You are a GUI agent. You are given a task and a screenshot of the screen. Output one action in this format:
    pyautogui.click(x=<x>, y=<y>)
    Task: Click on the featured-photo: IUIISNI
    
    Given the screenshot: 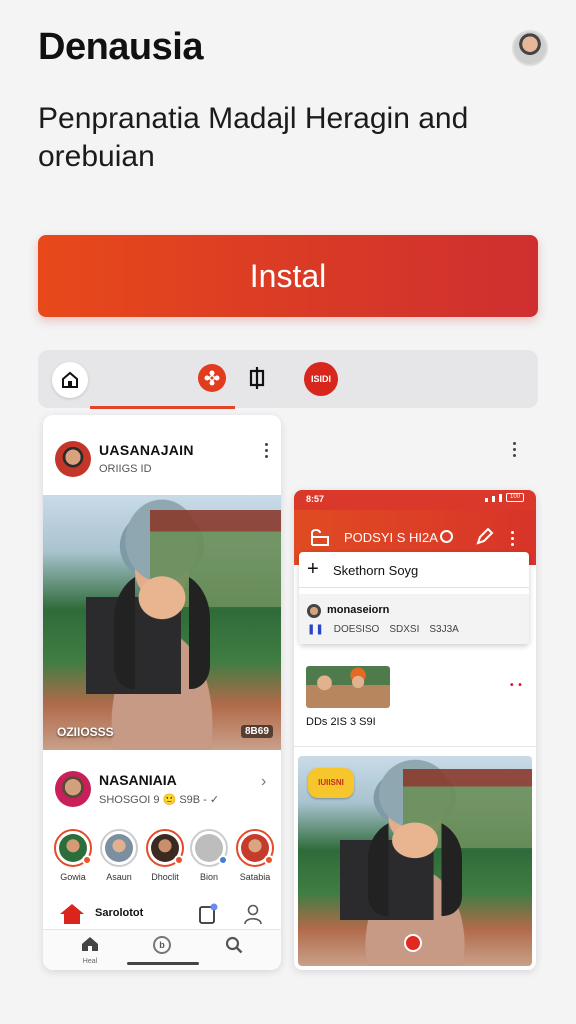 What is the action you would take?
    pyautogui.click(x=415, y=861)
    